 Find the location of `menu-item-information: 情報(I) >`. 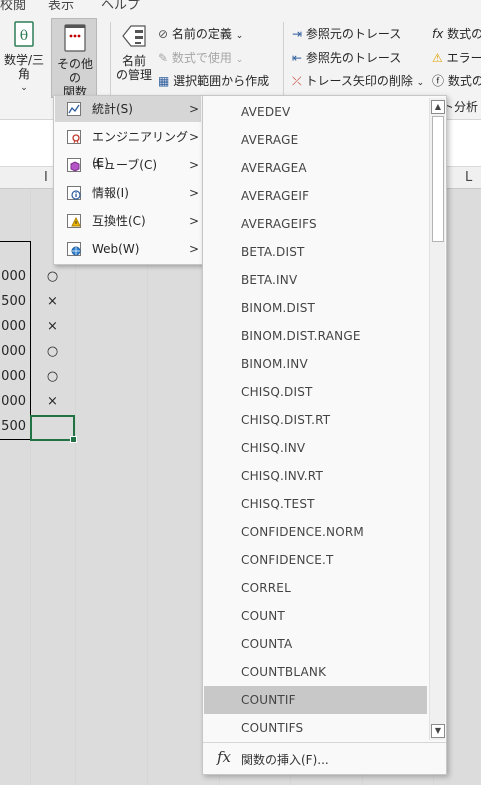

menu-item-information: 情報(I) > is located at coordinates (128, 193).